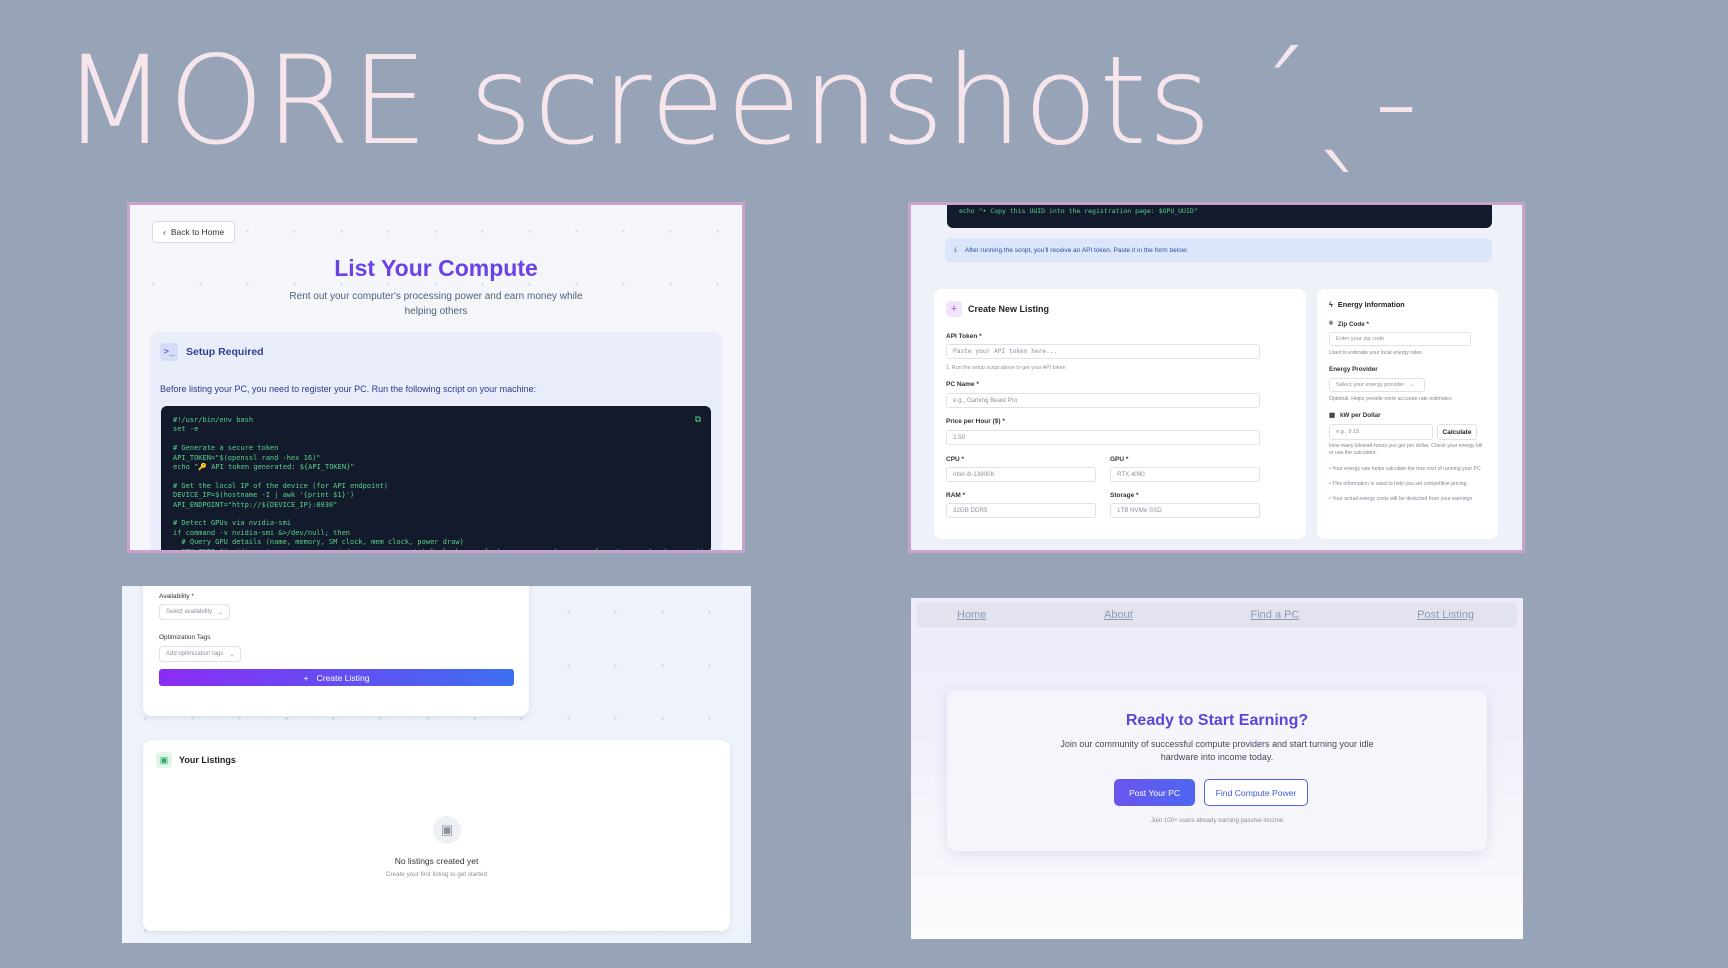  I want to click on slide-headline: MORE screenshots ˊˎ-, so click(741, 101).